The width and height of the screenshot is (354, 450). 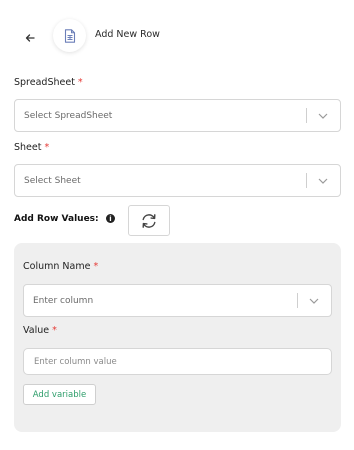 I want to click on sheet-label: Sheet *, so click(x=31, y=147).